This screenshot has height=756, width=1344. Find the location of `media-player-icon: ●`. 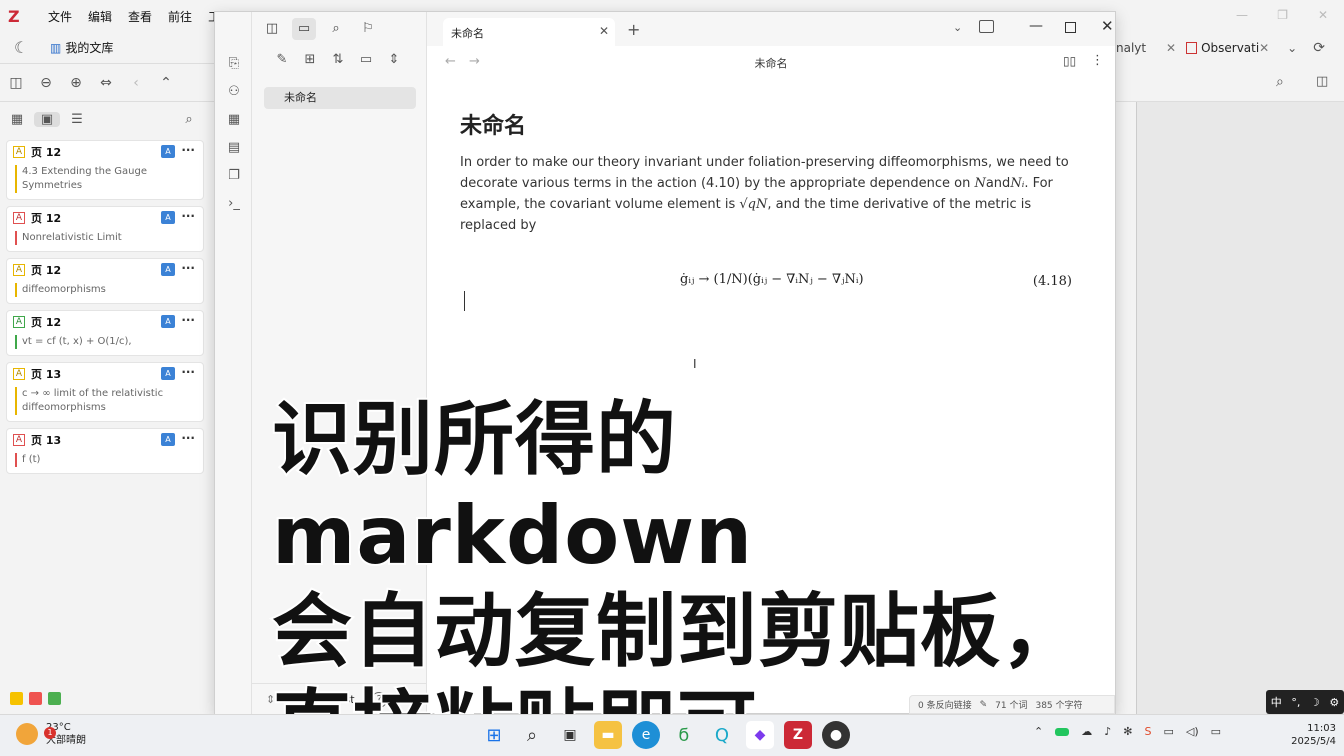

media-player-icon: ● is located at coordinates (836, 735).